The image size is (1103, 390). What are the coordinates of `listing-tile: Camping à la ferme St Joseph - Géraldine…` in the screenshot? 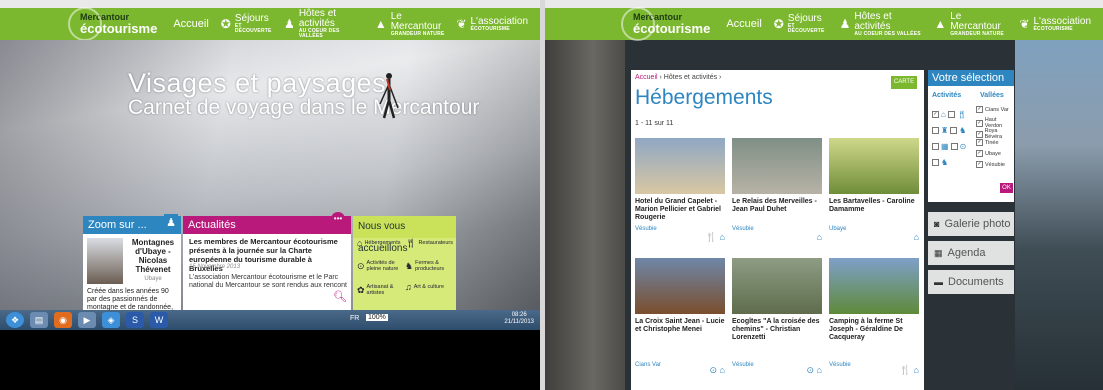 It's located at (875, 316).